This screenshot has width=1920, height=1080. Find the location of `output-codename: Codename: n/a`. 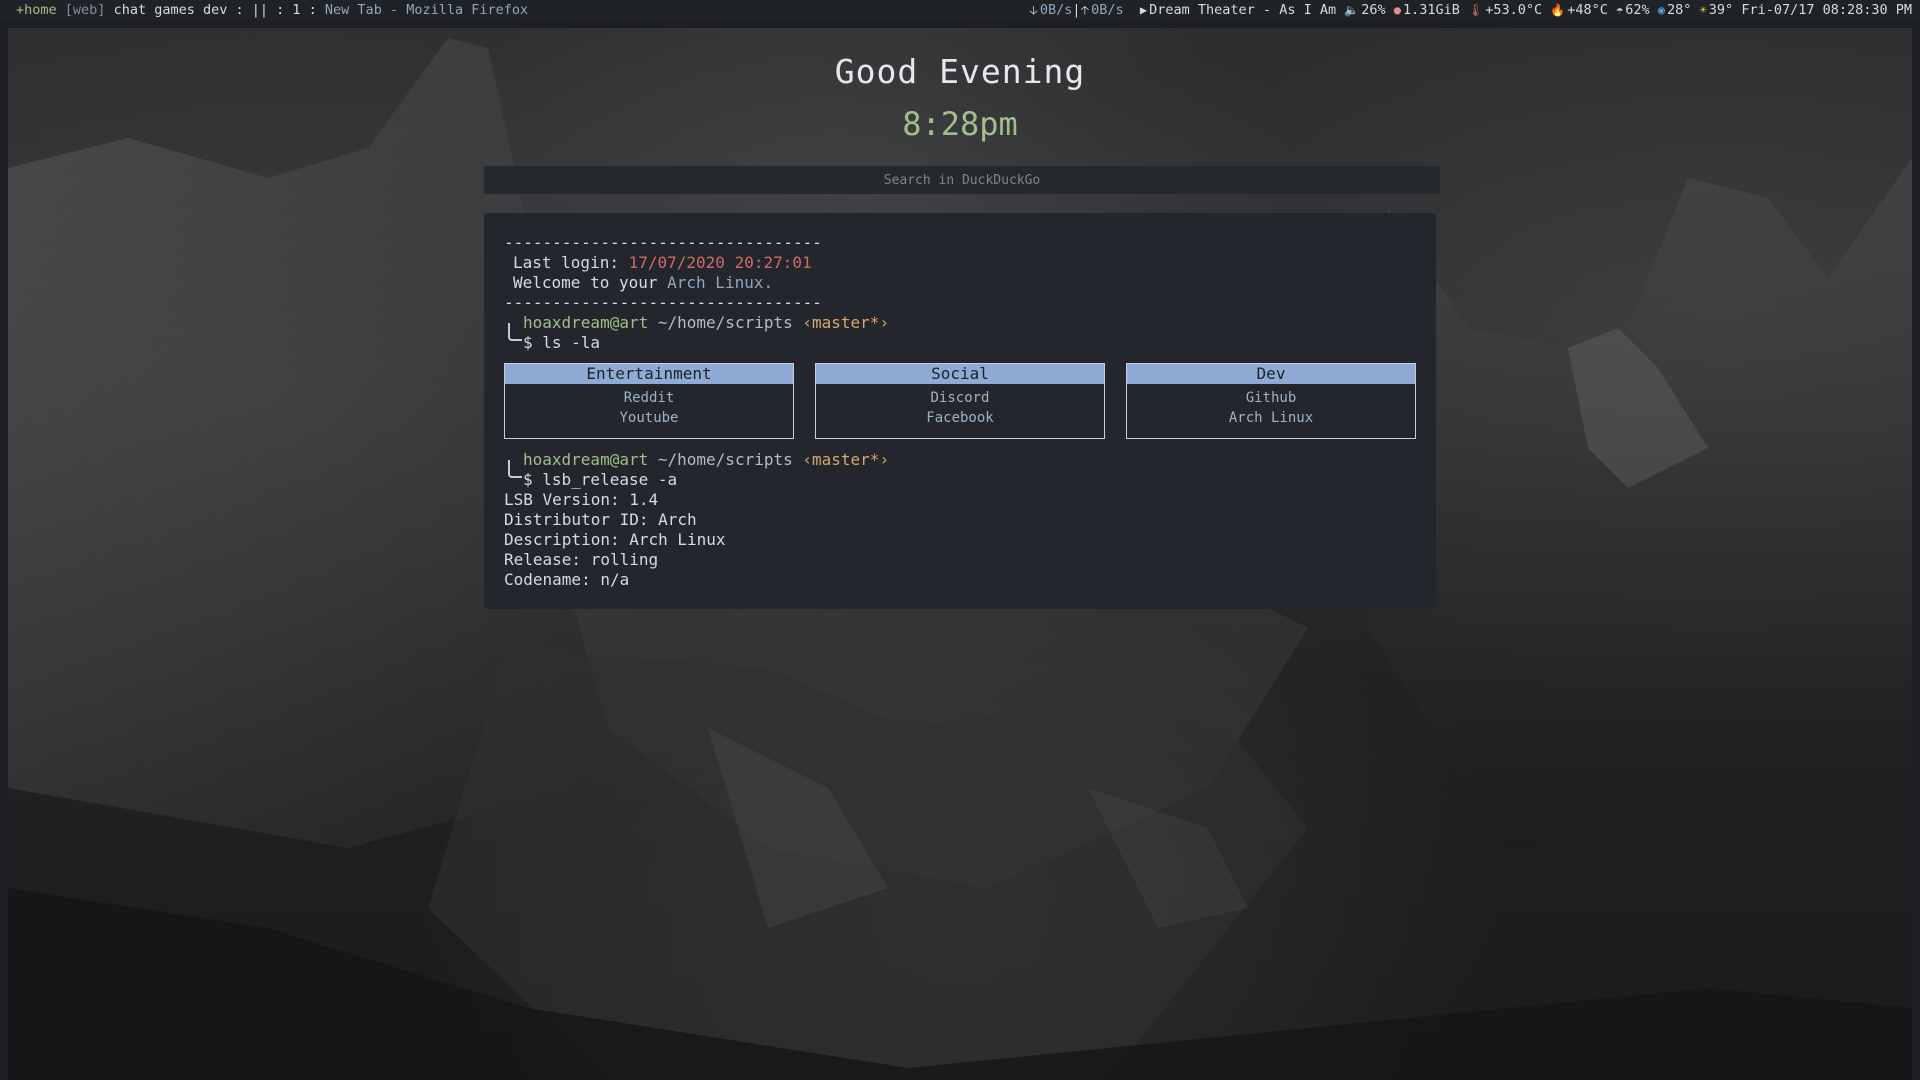

output-codename: Codename: n/a is located at coordinates (567, 579).